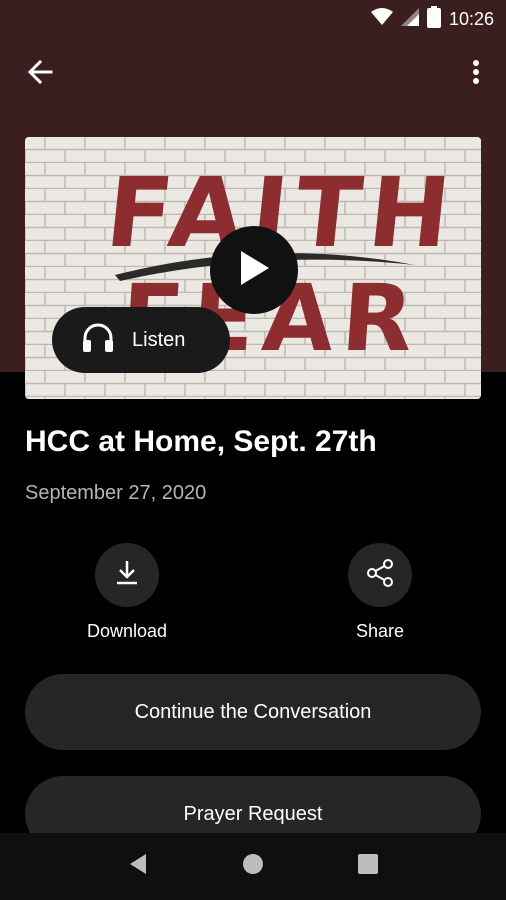 The image size is (506, 900). I want to click on back-triangle-icon, so click(138, 866).